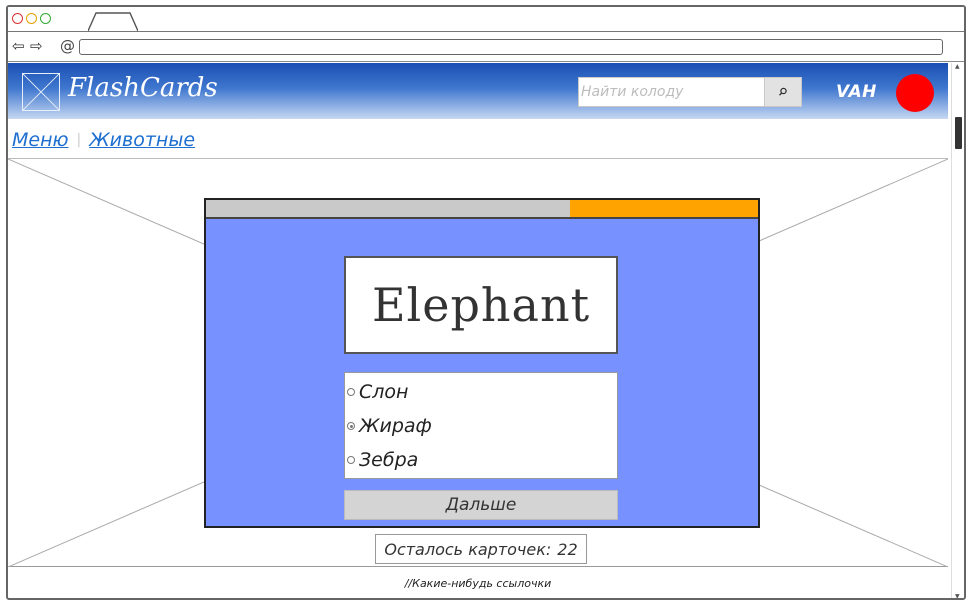 This screenshot has width=974, height=605. What do you see at coordinates (915, 93) in the screenshot?
I see `avatar` at bounding box center [915, 93].